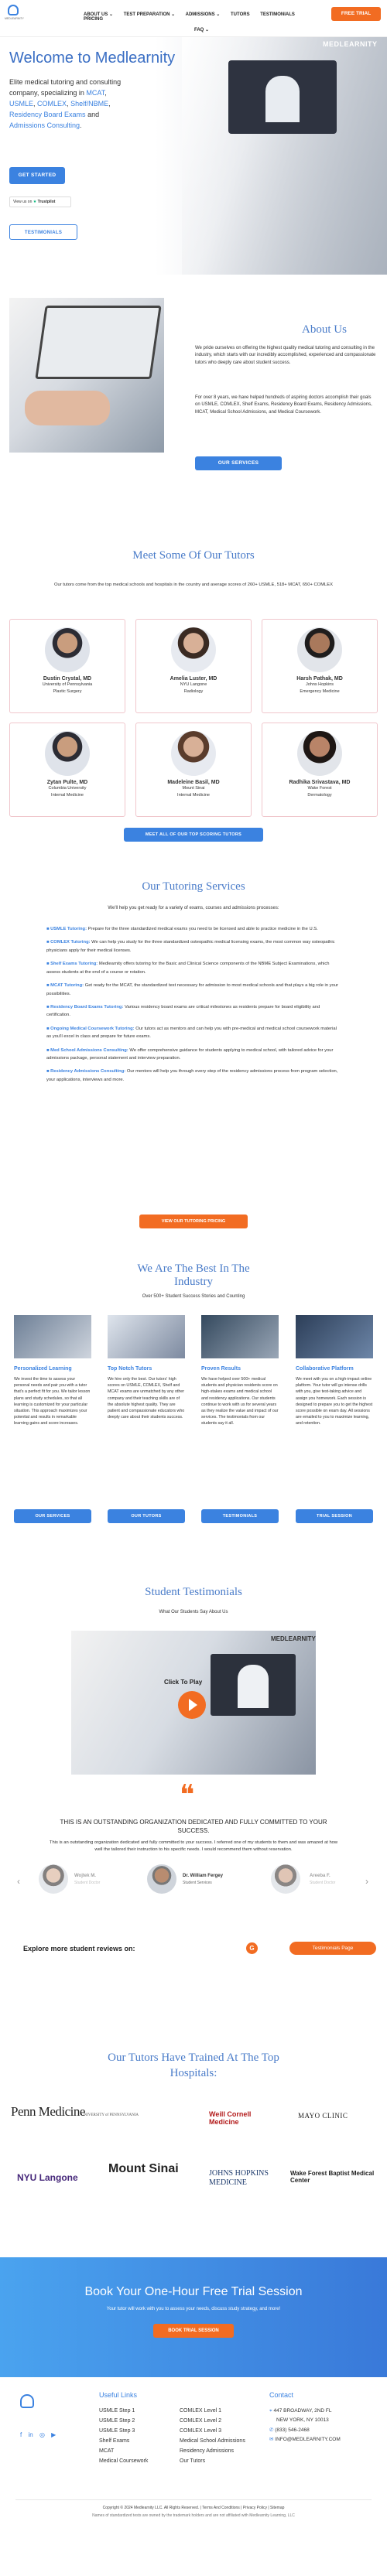  I want to click on link-shelf: Shelf/NBME, so click(89, 104).